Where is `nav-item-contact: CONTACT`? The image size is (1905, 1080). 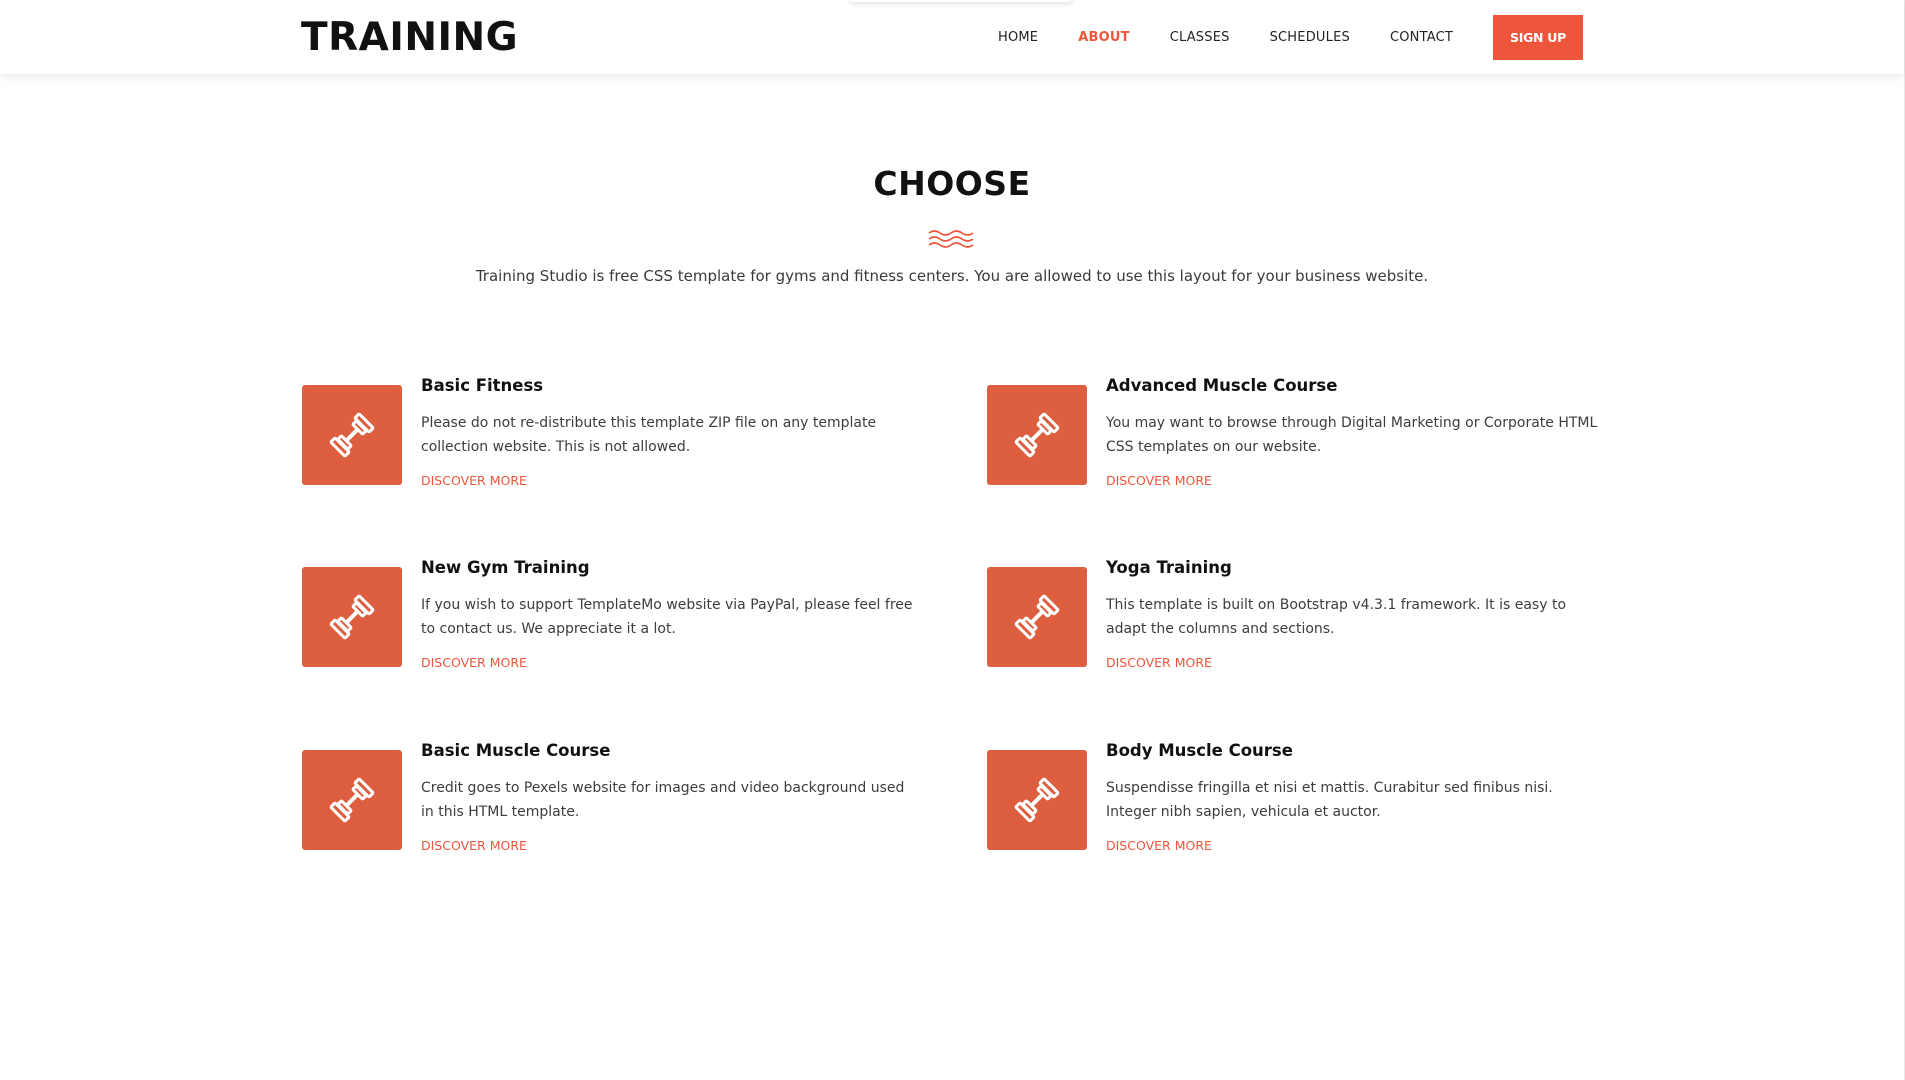 nav-item-contact: CONTACT is located at coordinates (1421, 37).